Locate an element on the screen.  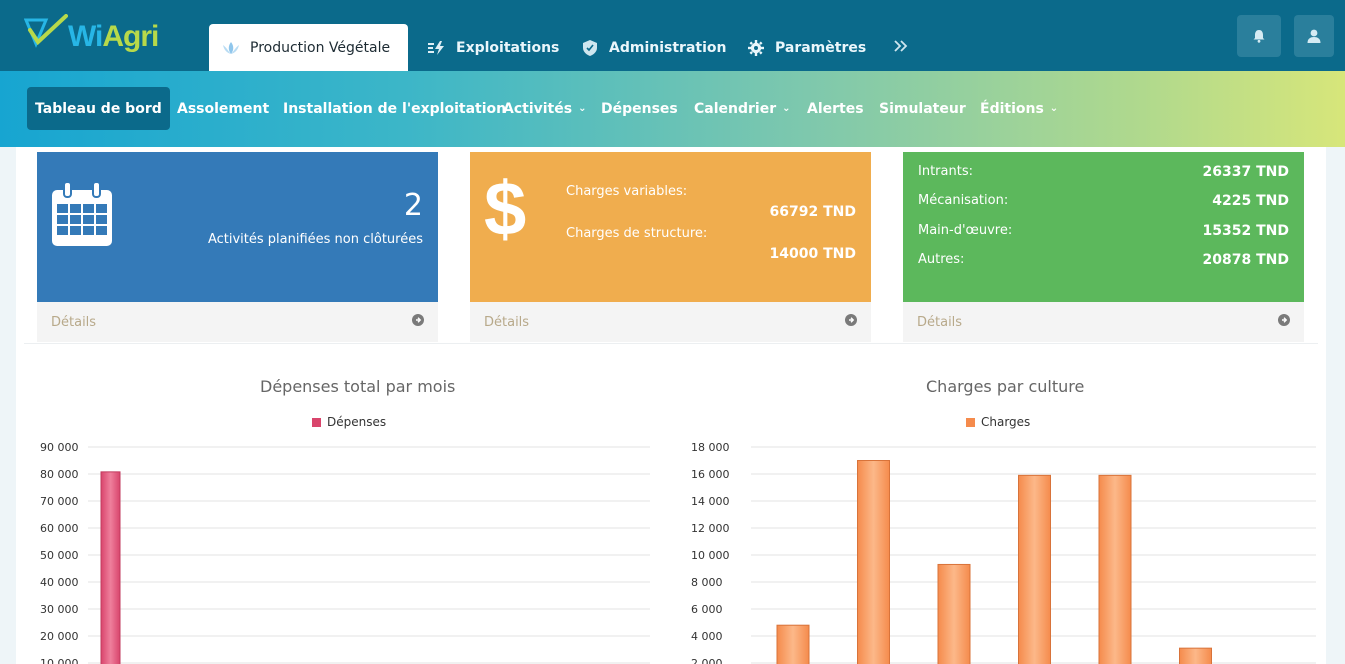
activities-count: 2 is located at coordinates (413, 205).